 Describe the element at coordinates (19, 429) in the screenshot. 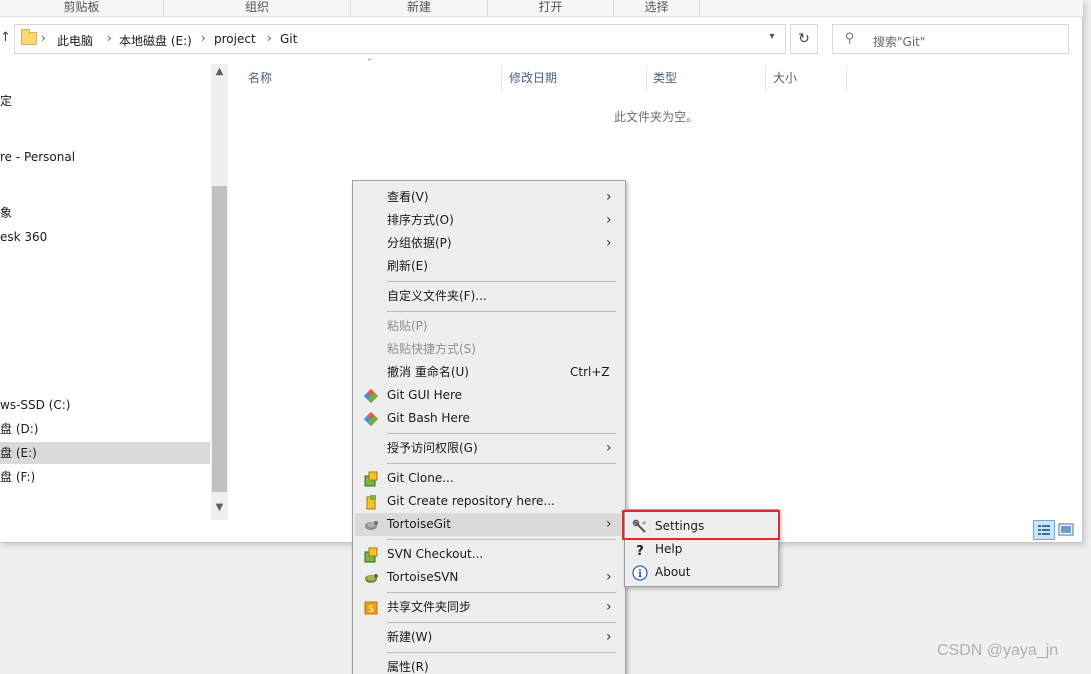

I see `nav-item-drive-d: 盘 (D:)` at that location.